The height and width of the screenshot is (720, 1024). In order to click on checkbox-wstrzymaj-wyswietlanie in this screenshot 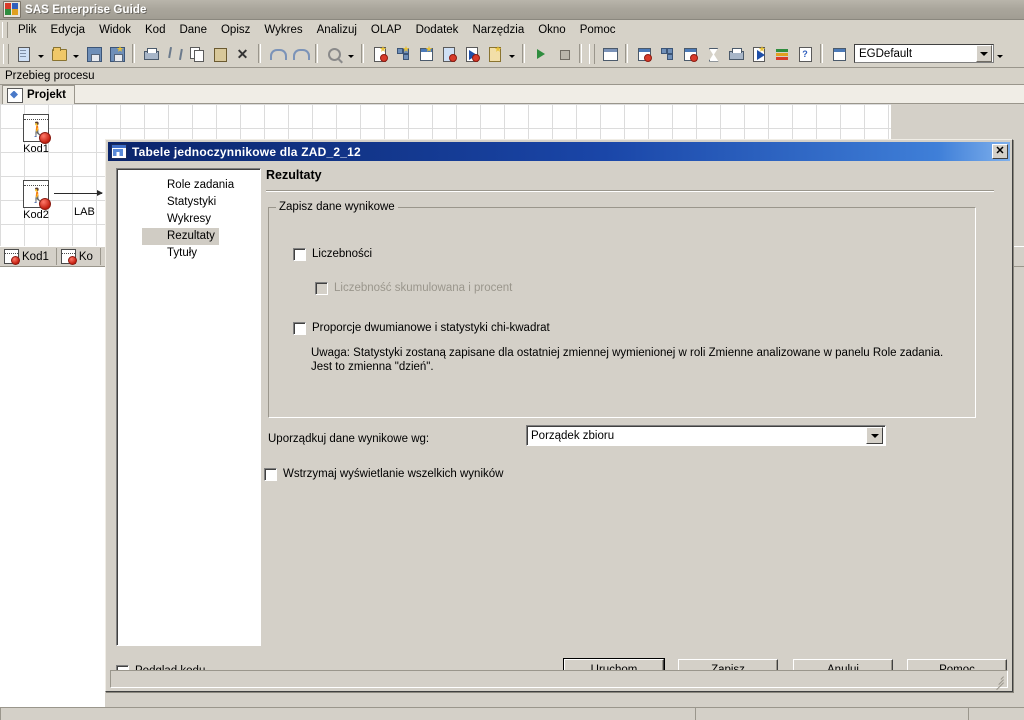, I will do `click(270, 474)`.